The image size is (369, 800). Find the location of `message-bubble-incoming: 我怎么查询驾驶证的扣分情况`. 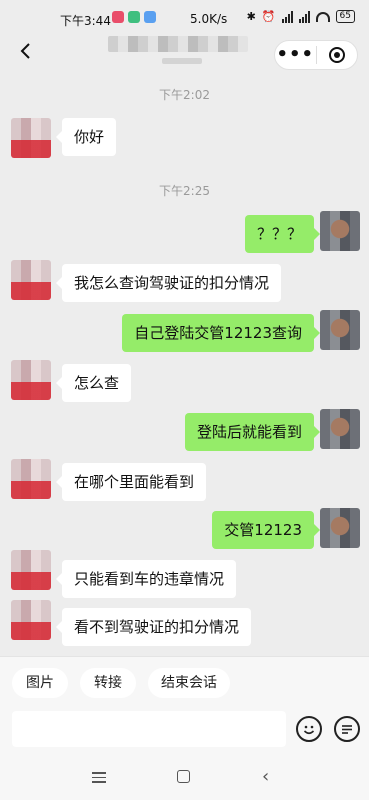

message-bubble-incoming: 我怎么查询驾驶证的扣分情况 is located at coordinates (168, 283).